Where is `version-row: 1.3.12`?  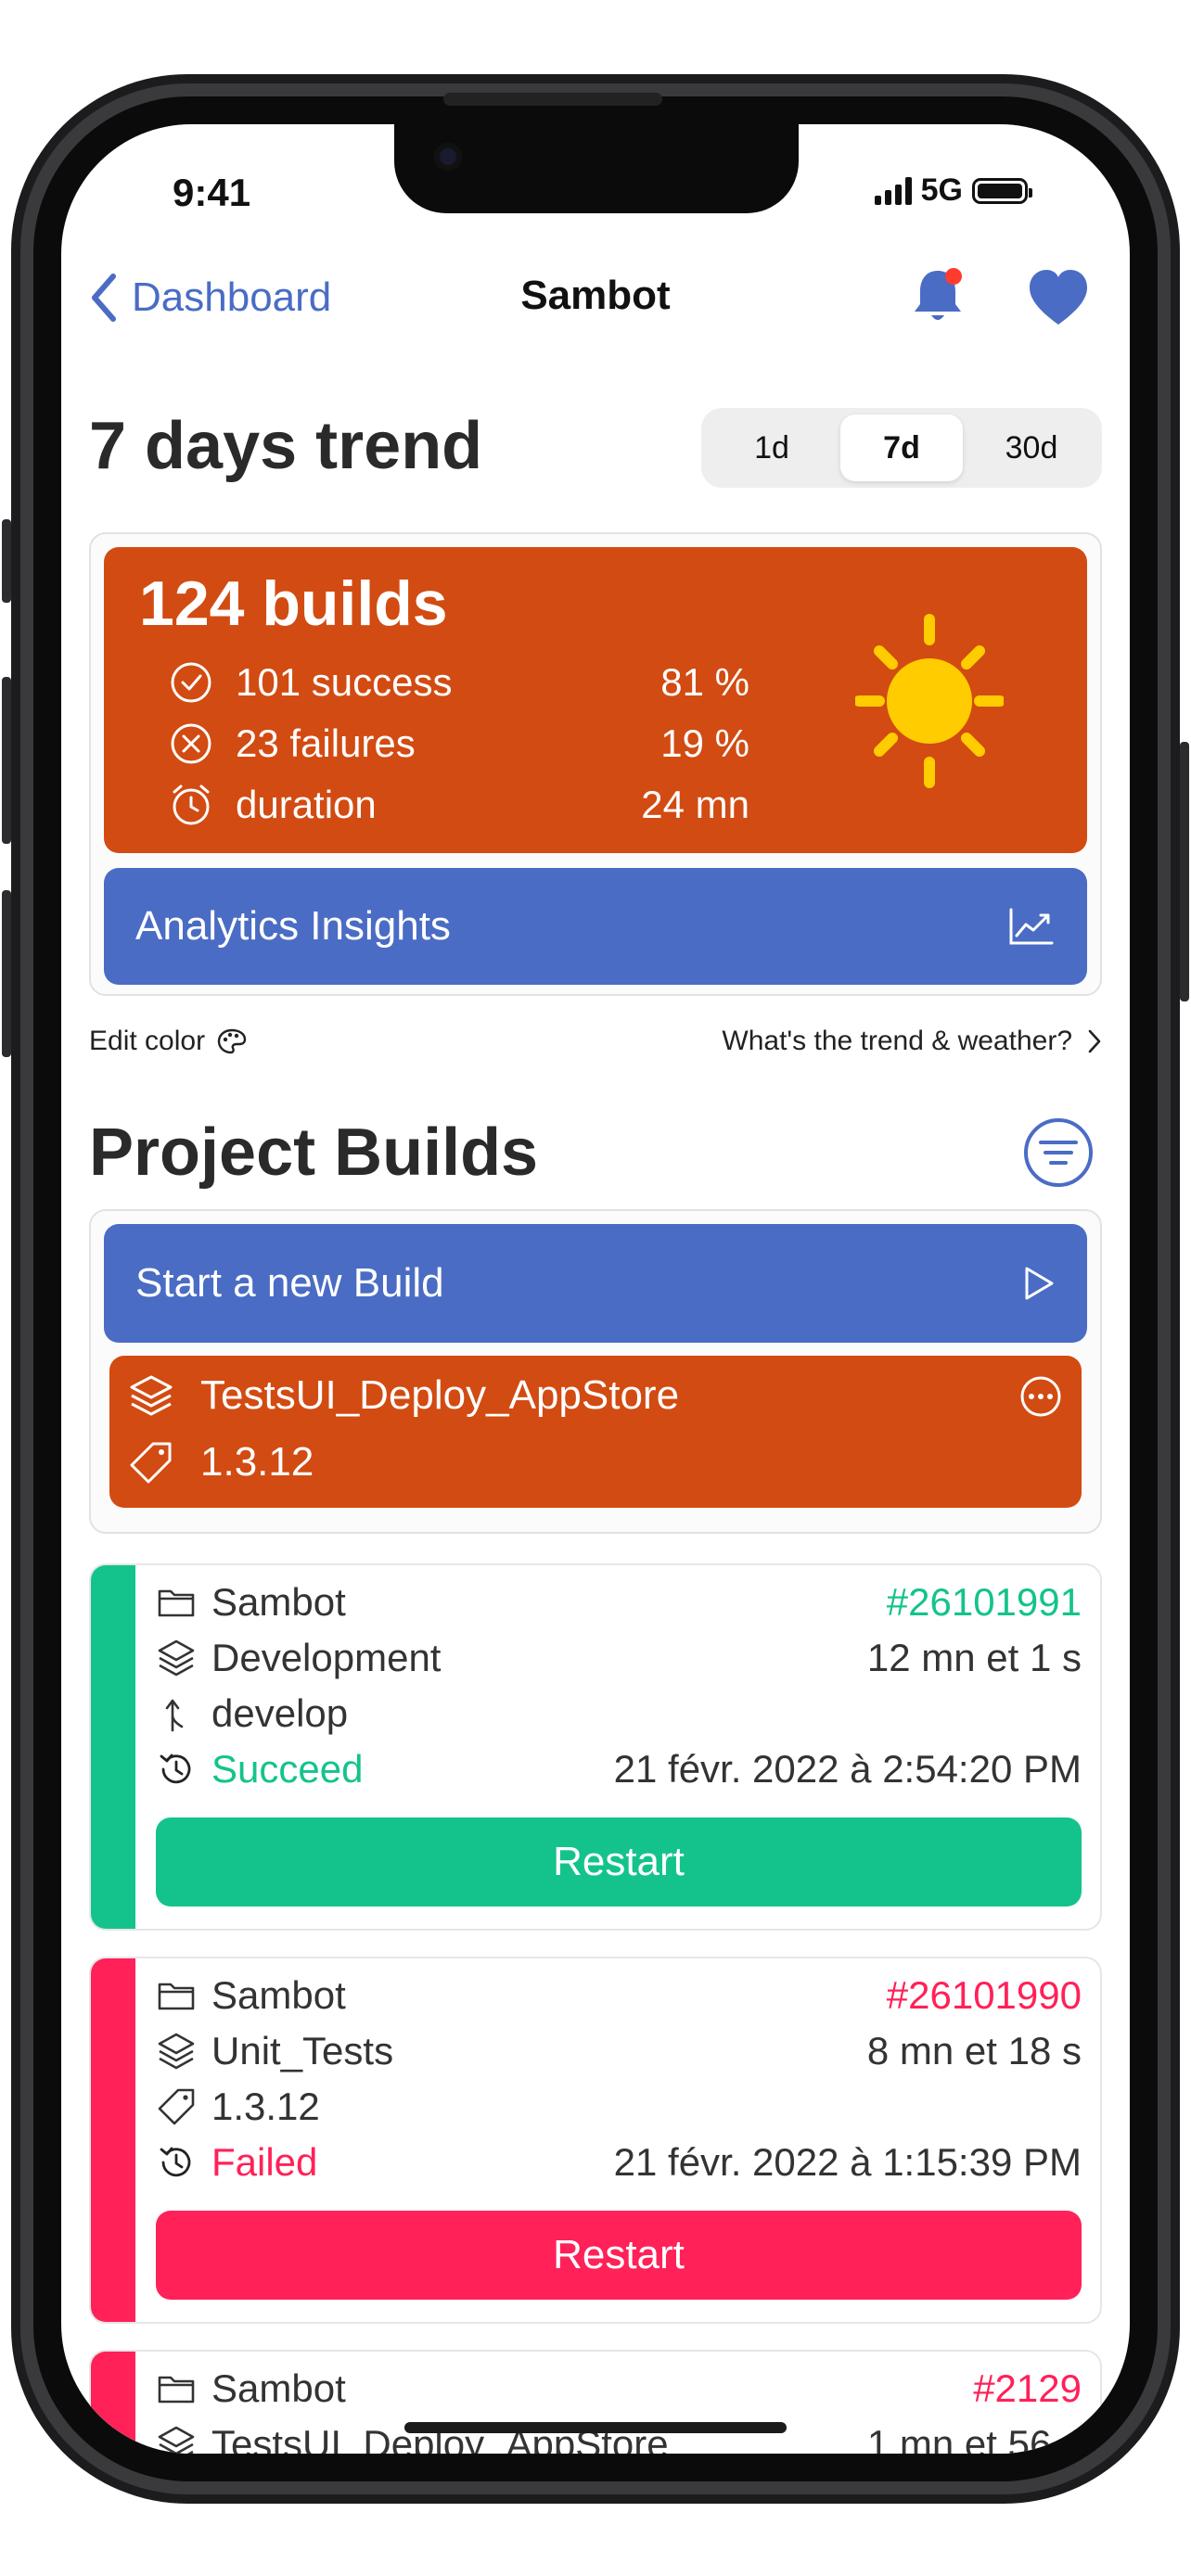 version-row: 1.3.12 is located at coordinates (221, 1463).